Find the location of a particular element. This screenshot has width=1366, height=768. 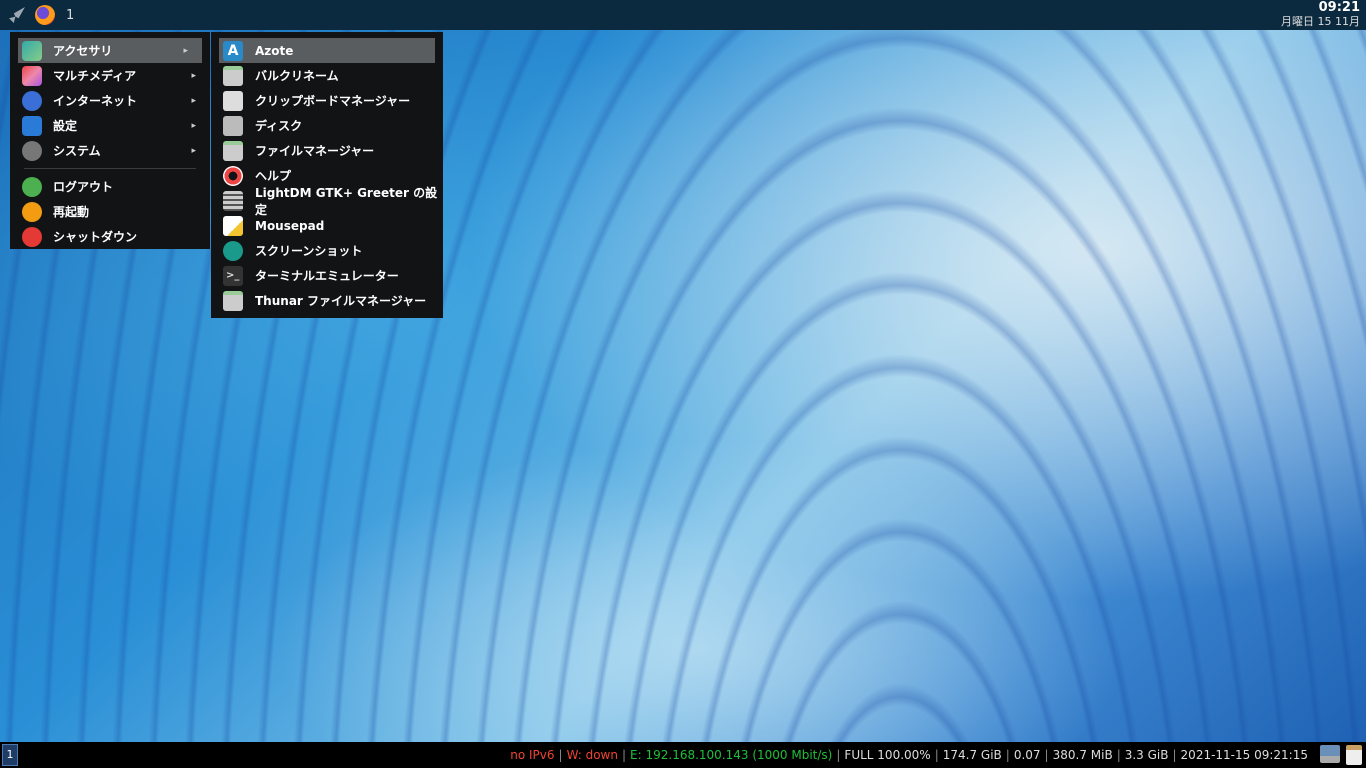

menu-item-label: アクセサリ is located at coordinates (83, 51).